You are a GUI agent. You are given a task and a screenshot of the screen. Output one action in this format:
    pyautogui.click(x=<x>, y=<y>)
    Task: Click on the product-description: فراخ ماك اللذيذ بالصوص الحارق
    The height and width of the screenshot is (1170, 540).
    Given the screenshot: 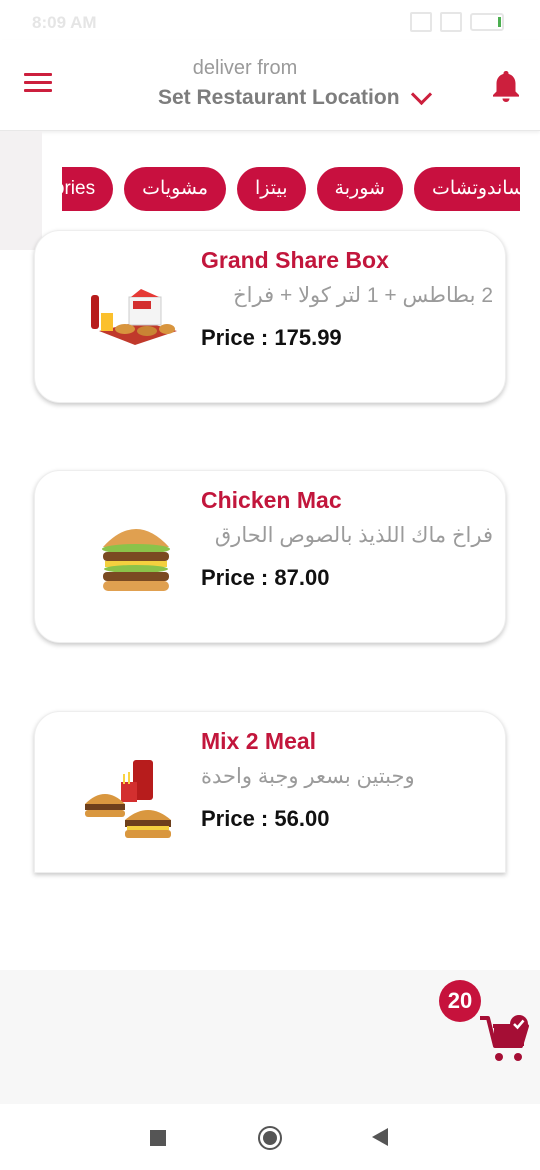 What is the action you would take?
    pyautogui.click(x=353, y=535)
    